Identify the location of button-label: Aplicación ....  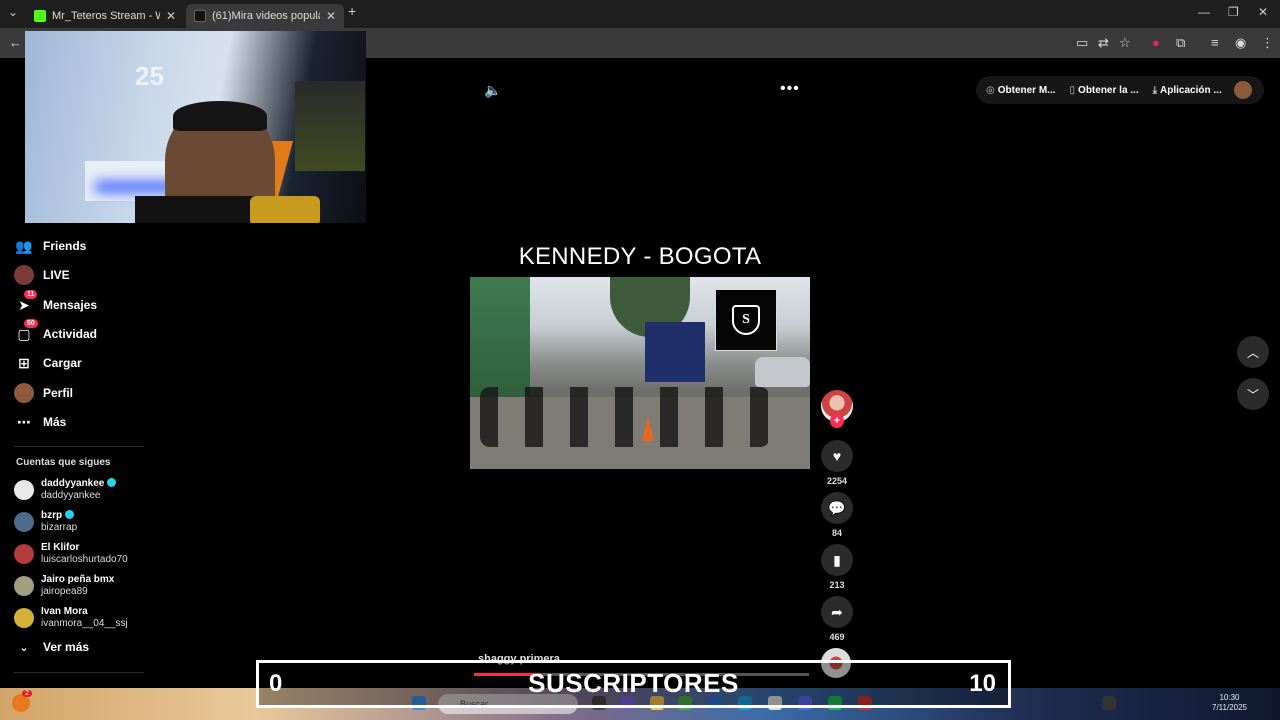
(1191, 90).